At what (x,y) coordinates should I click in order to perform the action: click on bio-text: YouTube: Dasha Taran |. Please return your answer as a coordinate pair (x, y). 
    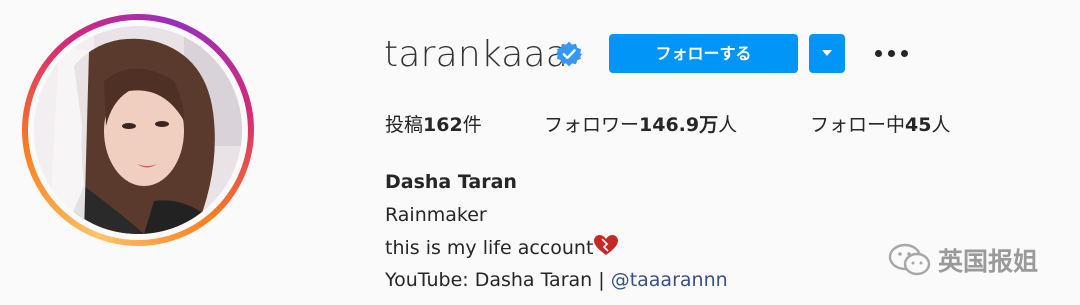
    Looking at the image, I should click on (498, 280).